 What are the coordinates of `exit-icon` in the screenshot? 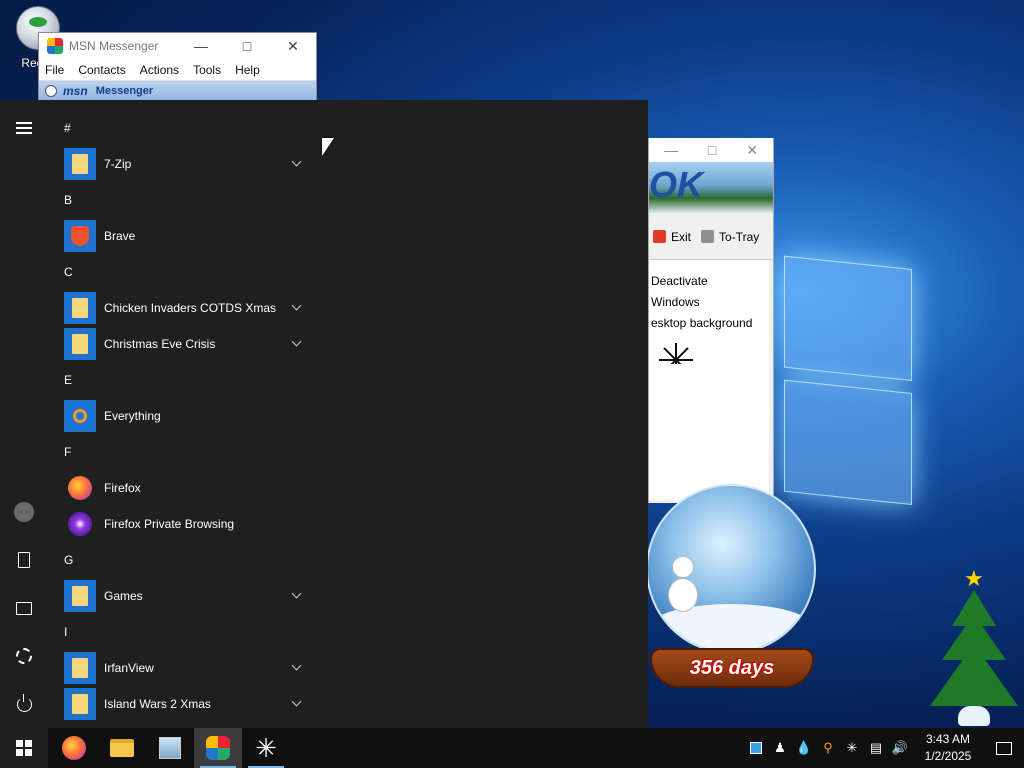 It's located at (659, 236).